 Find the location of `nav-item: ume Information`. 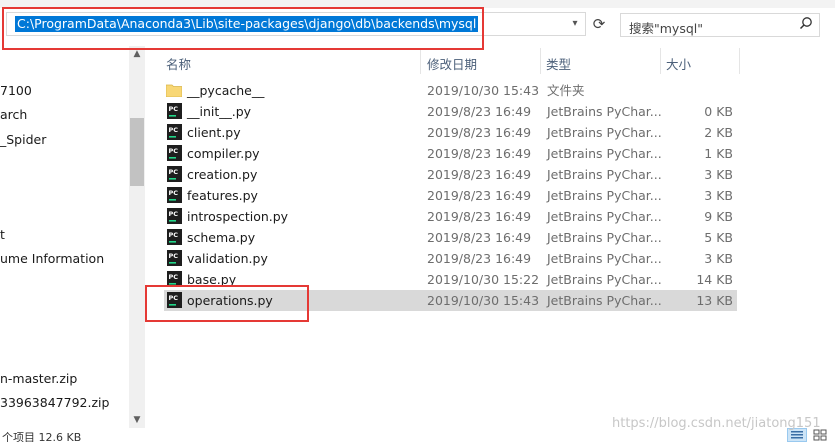

nav-item: ume Information is located at coordinates (52, 258).